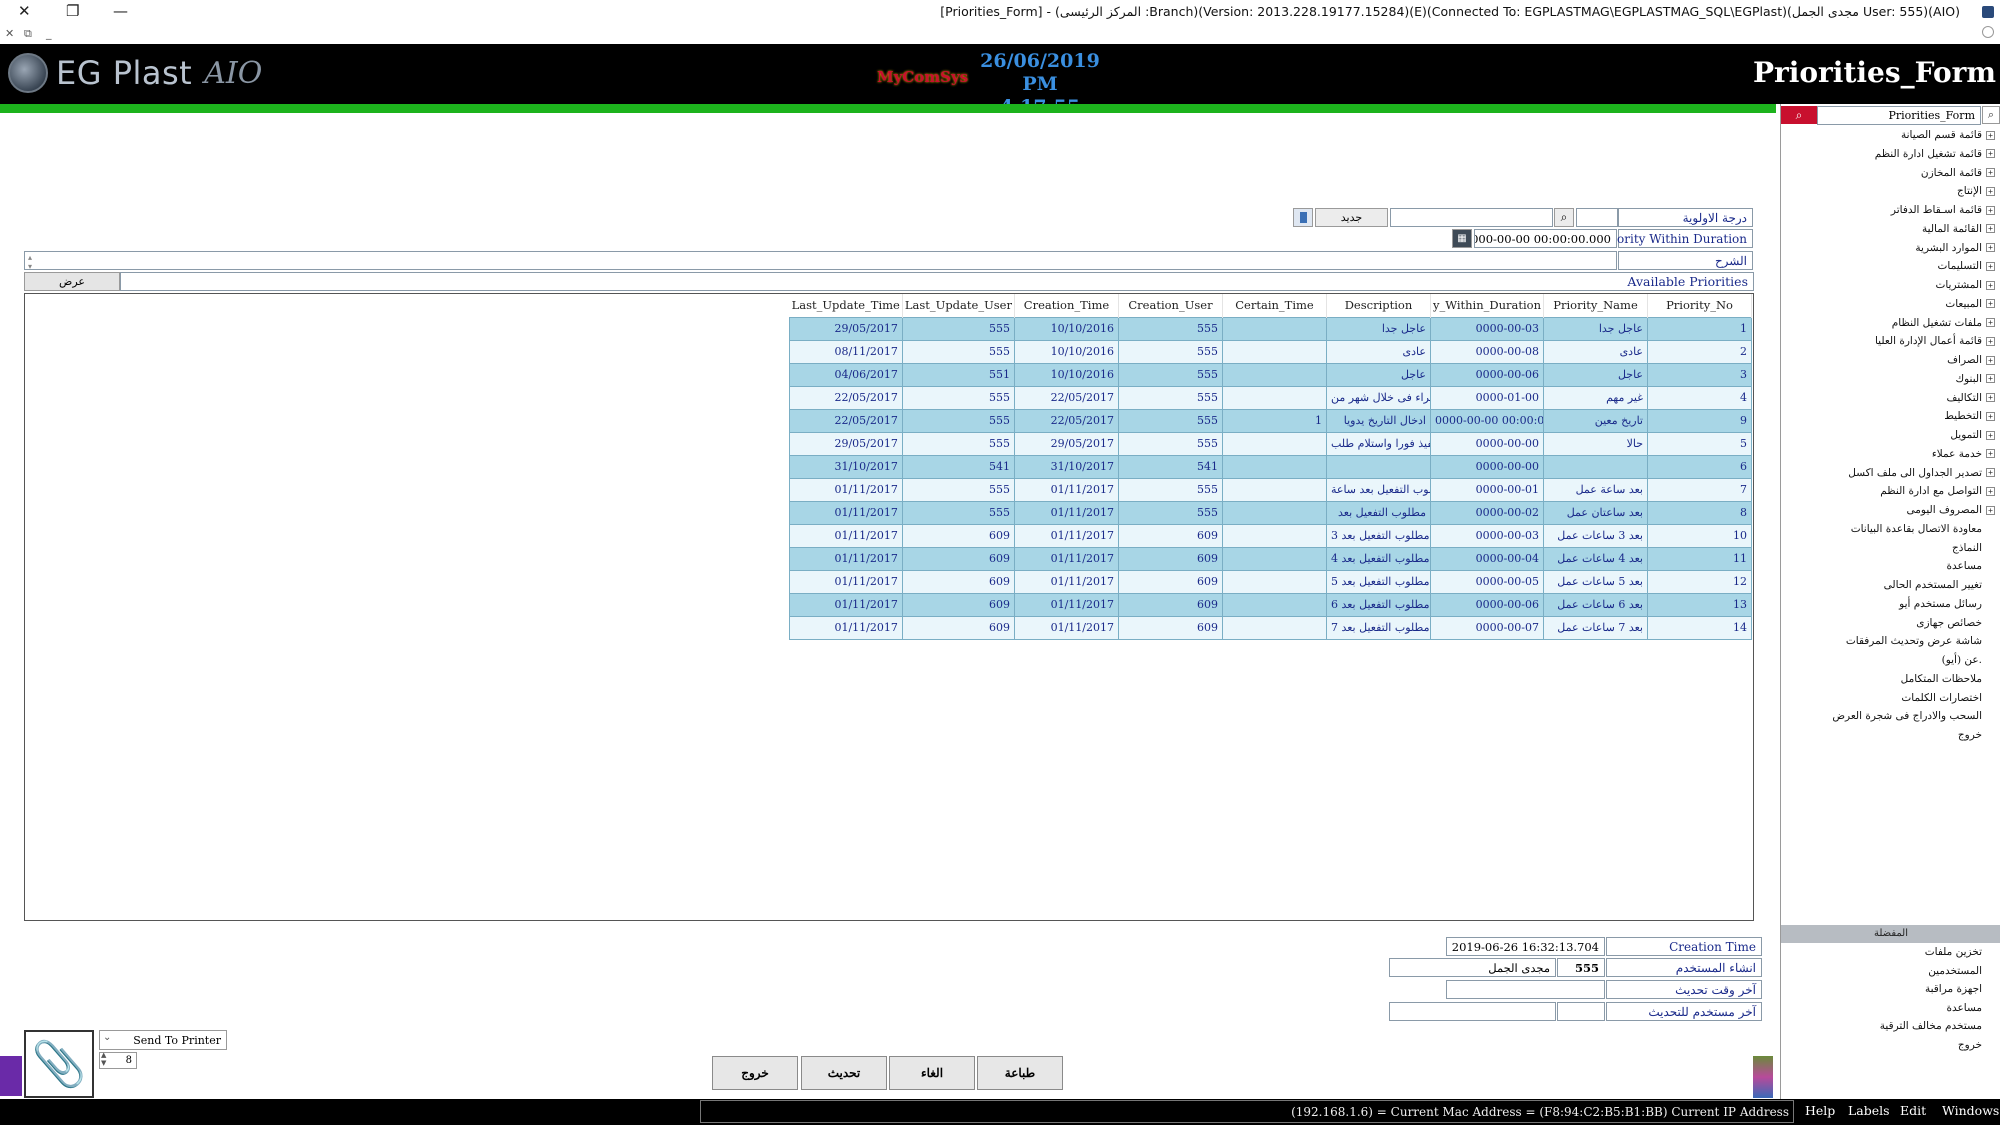 The width and height of the screenshot is (2000, 1125). Describe the element at coordinates (1595, 581) in the screenshot. I see `table-cell: بعد 5 ساعات عمل` at that location.